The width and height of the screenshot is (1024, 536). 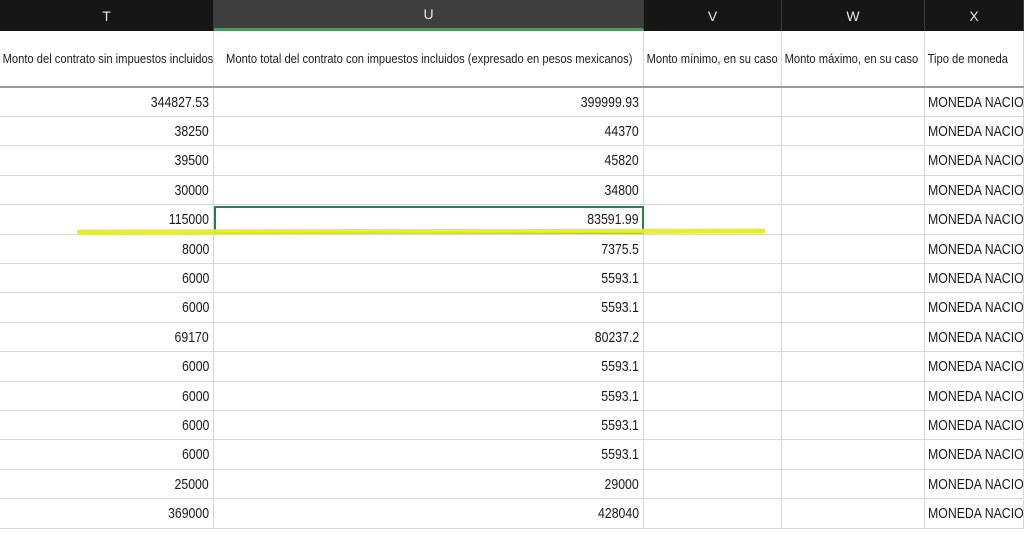 What do you see at coordinates (429, 160) in the screenshot?
I see `cell-monto-total: 45820` at bounding box center [429, 160].